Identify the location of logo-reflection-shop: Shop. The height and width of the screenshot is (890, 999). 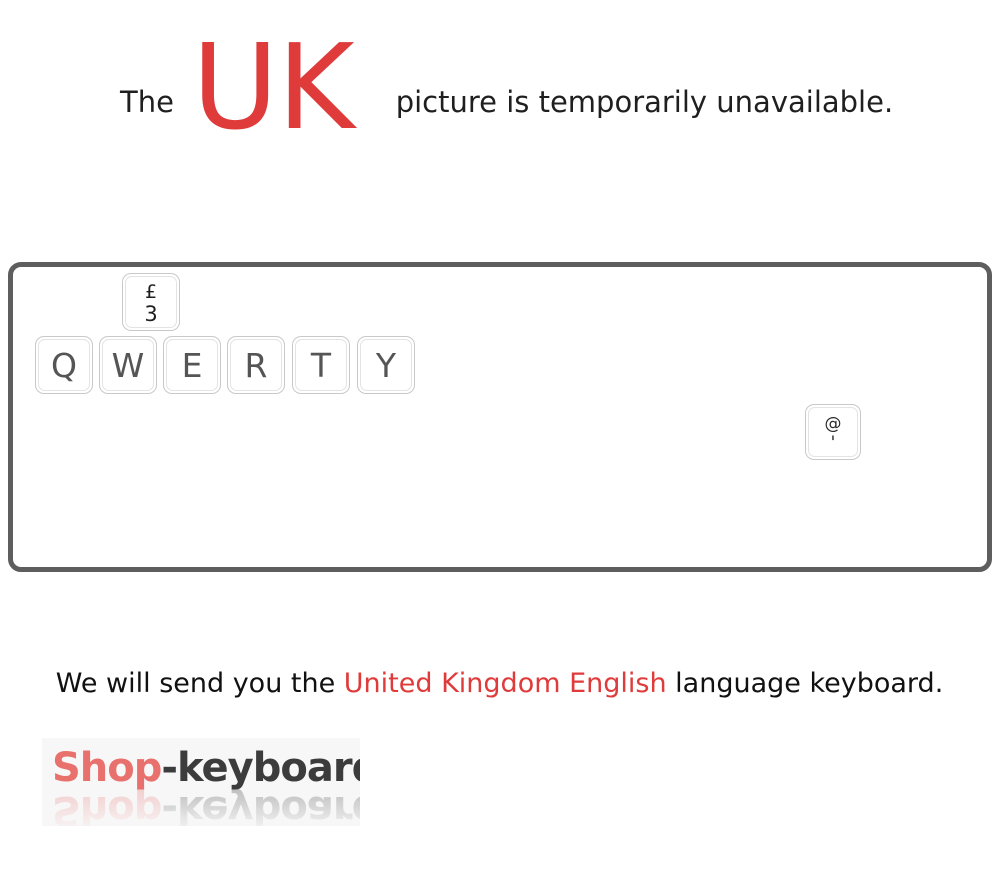
(107, 806).